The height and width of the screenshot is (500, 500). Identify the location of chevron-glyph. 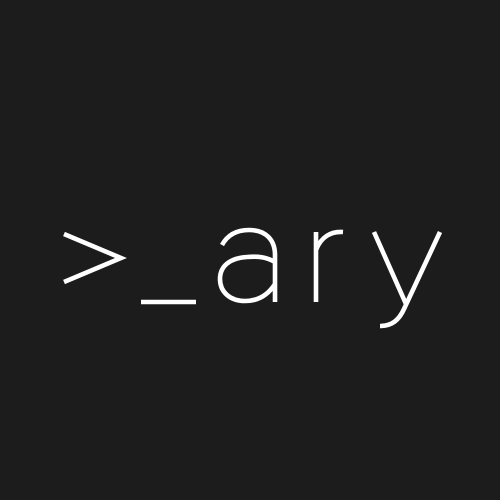
(95, 258).